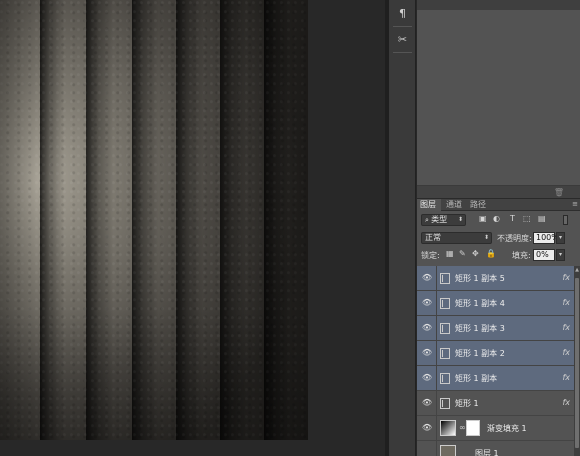 This screenshot has width=580, height=456. I want to click on layer-row: 👁 ∞ 渐变填充 1, so click(495, 428).